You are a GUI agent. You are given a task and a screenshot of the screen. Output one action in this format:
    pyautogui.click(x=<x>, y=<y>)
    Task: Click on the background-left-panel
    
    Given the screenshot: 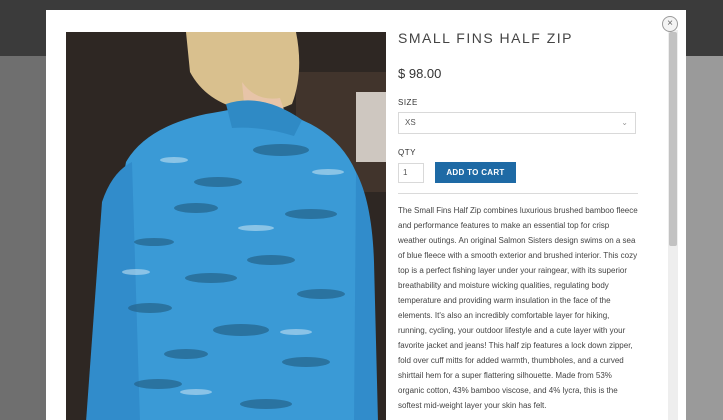 What is the action you would take?
    pyautogui.click(x=23, y=238)
    